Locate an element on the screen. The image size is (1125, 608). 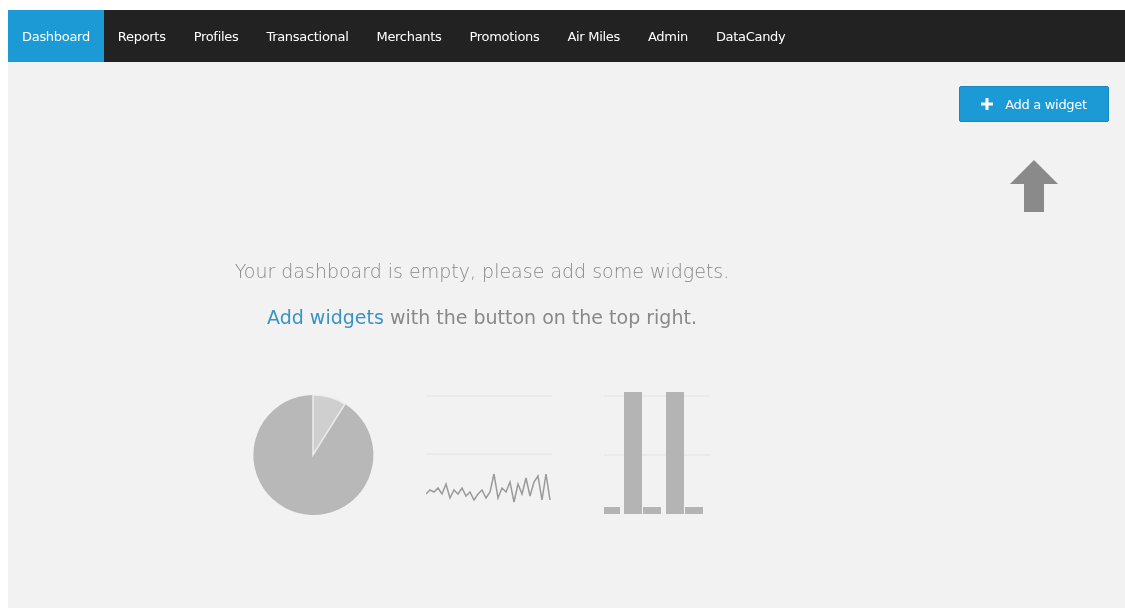
plus-icon is located at coordinates (987, 104).